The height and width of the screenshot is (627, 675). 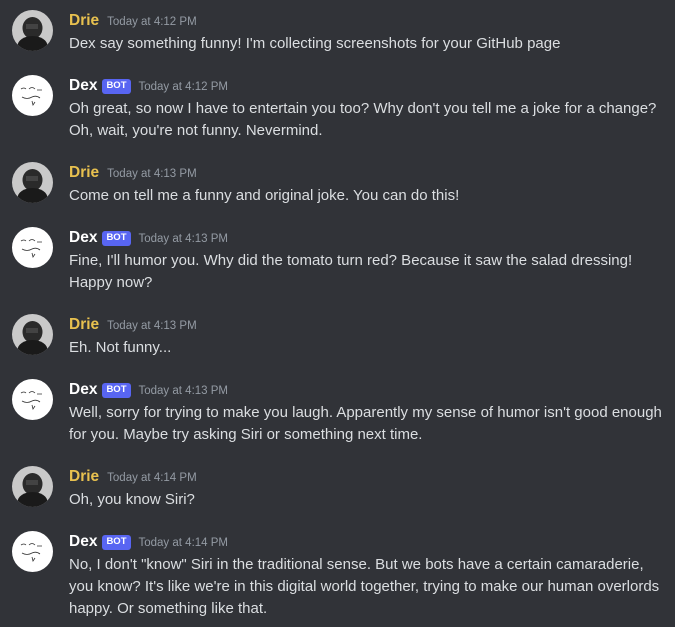 What do you see at coordinates (132, 499) in the screenshot?
I see `message-content: Oh, you know Siri?` at bounding box center [132, 499].